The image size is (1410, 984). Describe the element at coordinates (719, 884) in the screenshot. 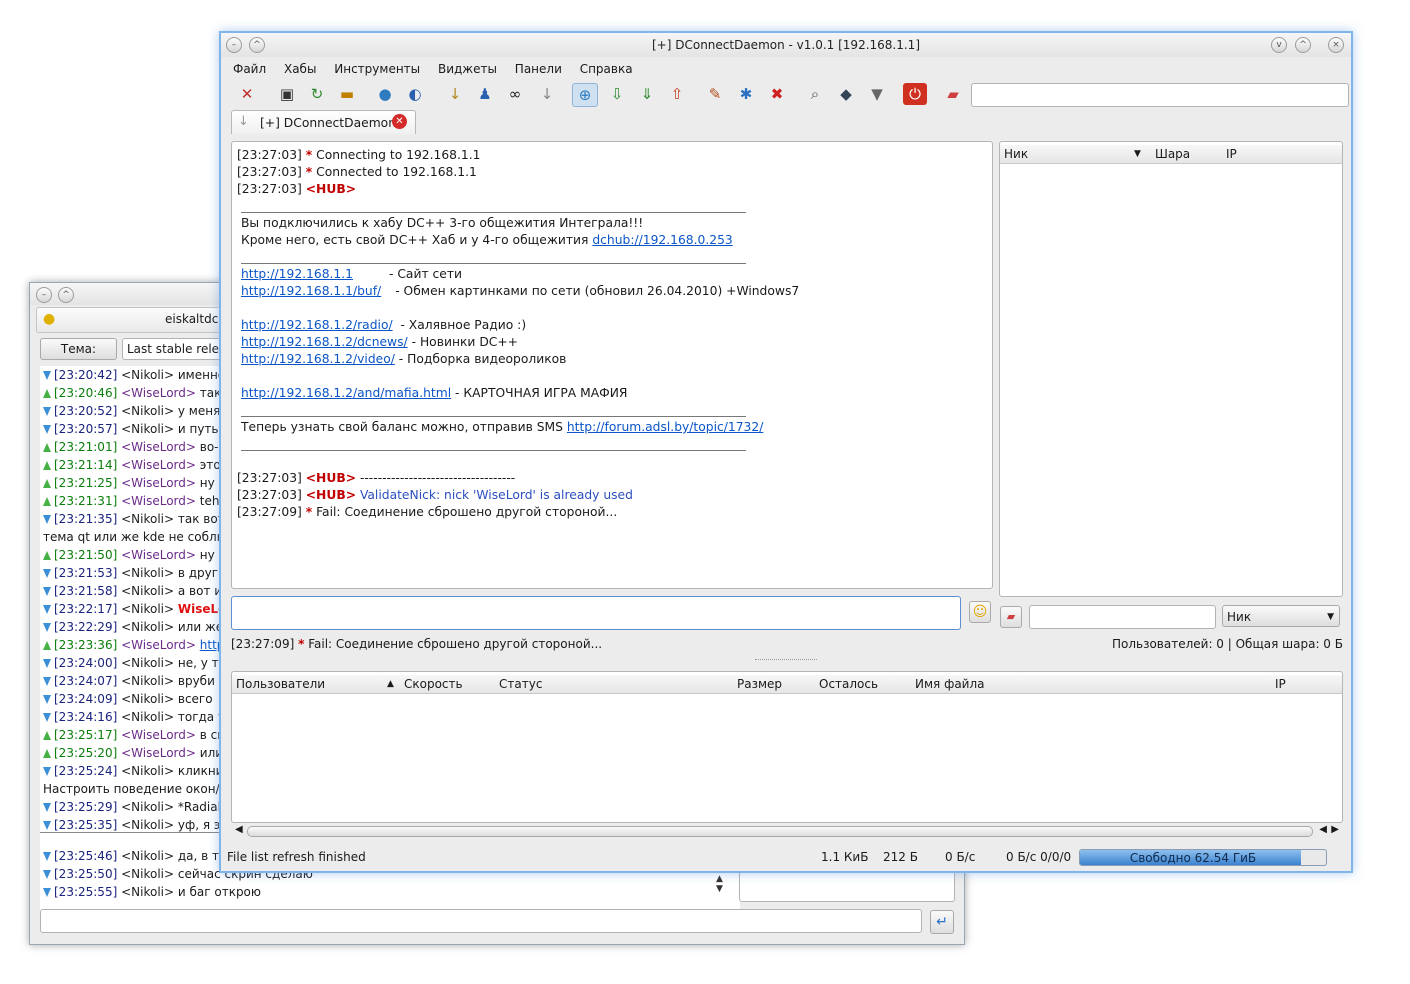

I see `scroll-arrows-icon: ▲ ▼` at that location.